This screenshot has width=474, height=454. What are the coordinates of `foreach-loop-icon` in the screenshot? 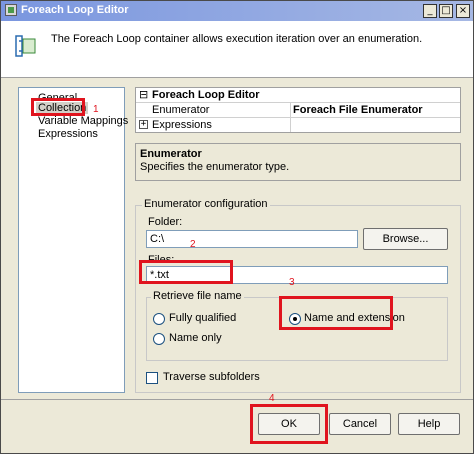 It's located at (25, 46).